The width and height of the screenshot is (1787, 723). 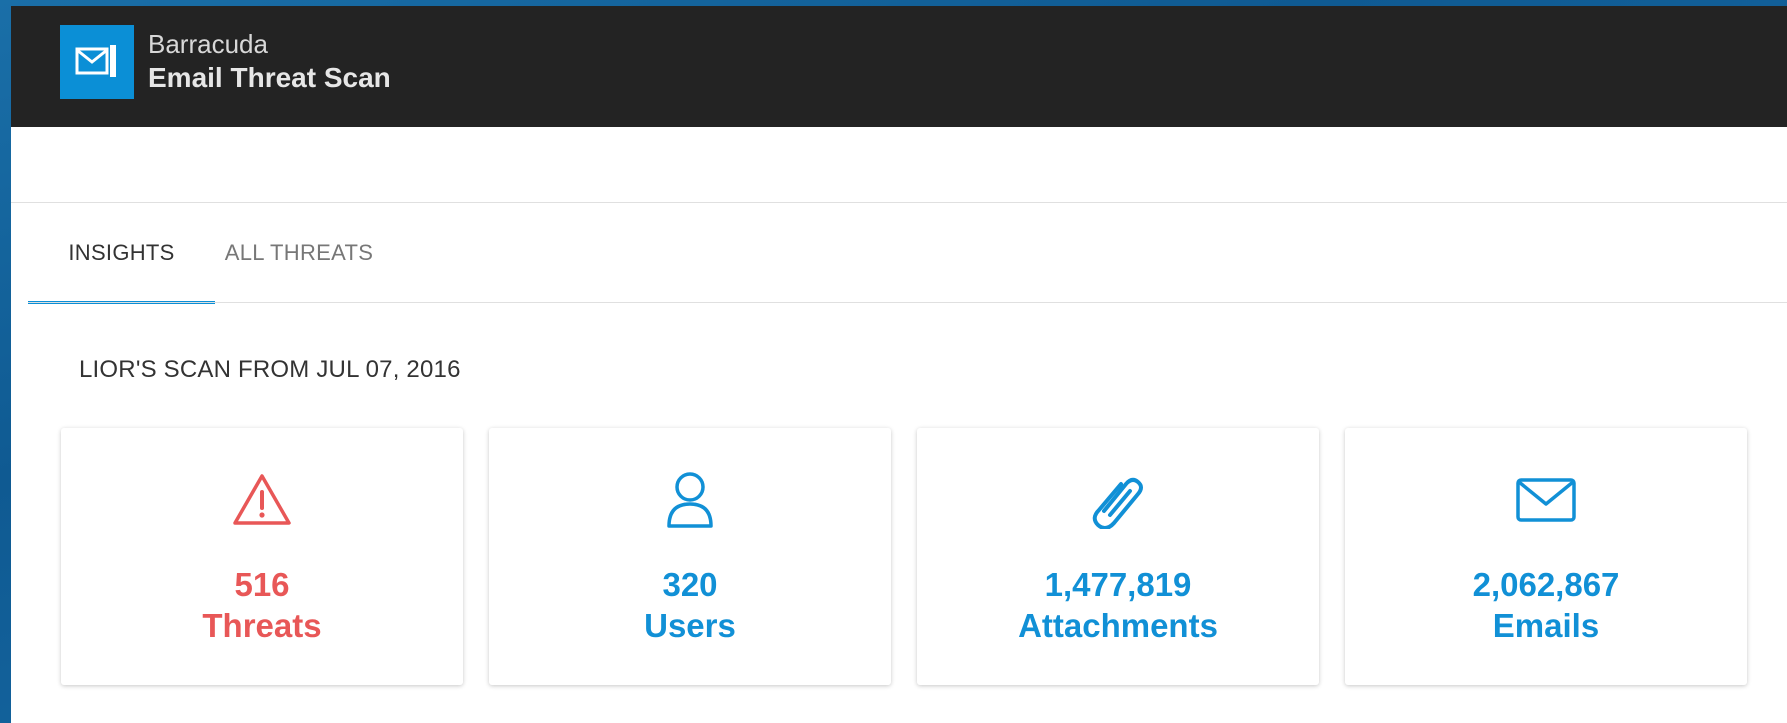 What do you see at coordinates (1118, 556) in the screenshot?
I see `stat-card-attachments: 1,477,819 Attachments` at bounding box center [1118, 556].